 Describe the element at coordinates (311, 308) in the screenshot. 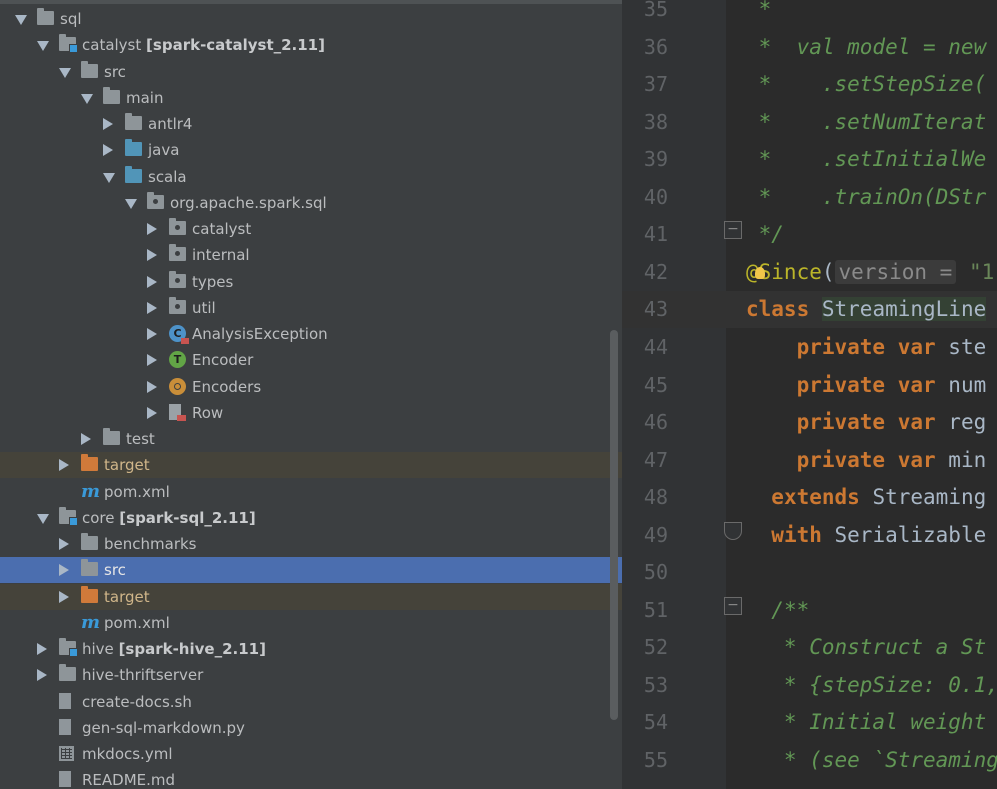

I see `tree-row: util` at that location.